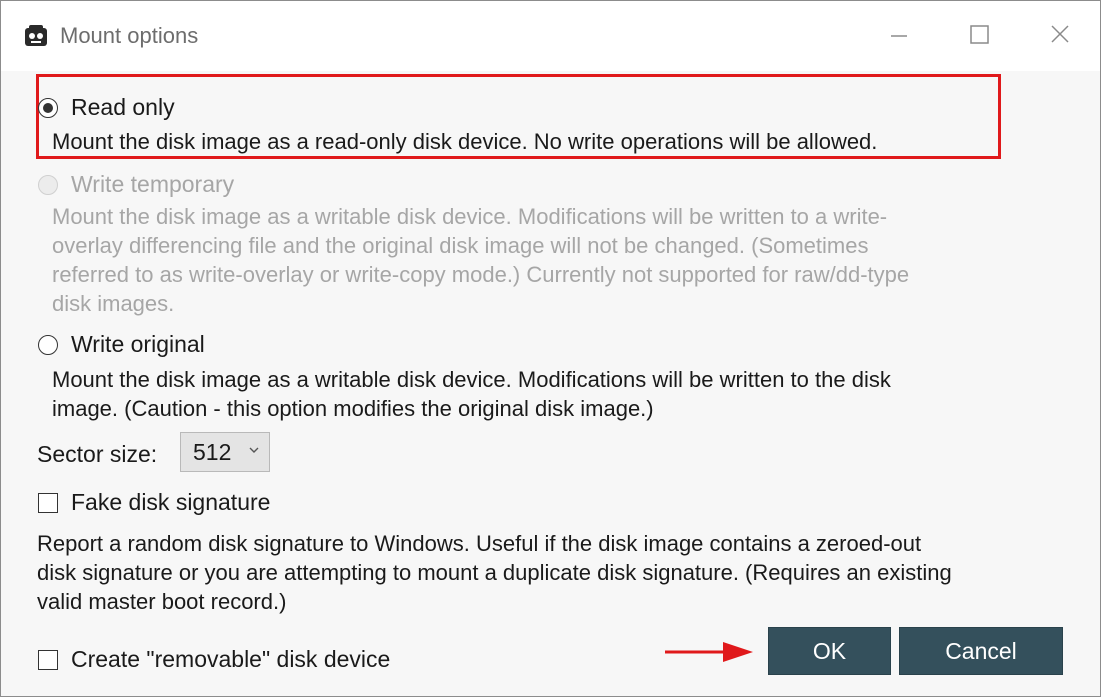 Image resolution: width=1101 pixels, height=697 pixels. Describe the element at coordinates (231, 659) in the screenshot. I see `removable-disk-label: Create "removable" disk device` at that location.